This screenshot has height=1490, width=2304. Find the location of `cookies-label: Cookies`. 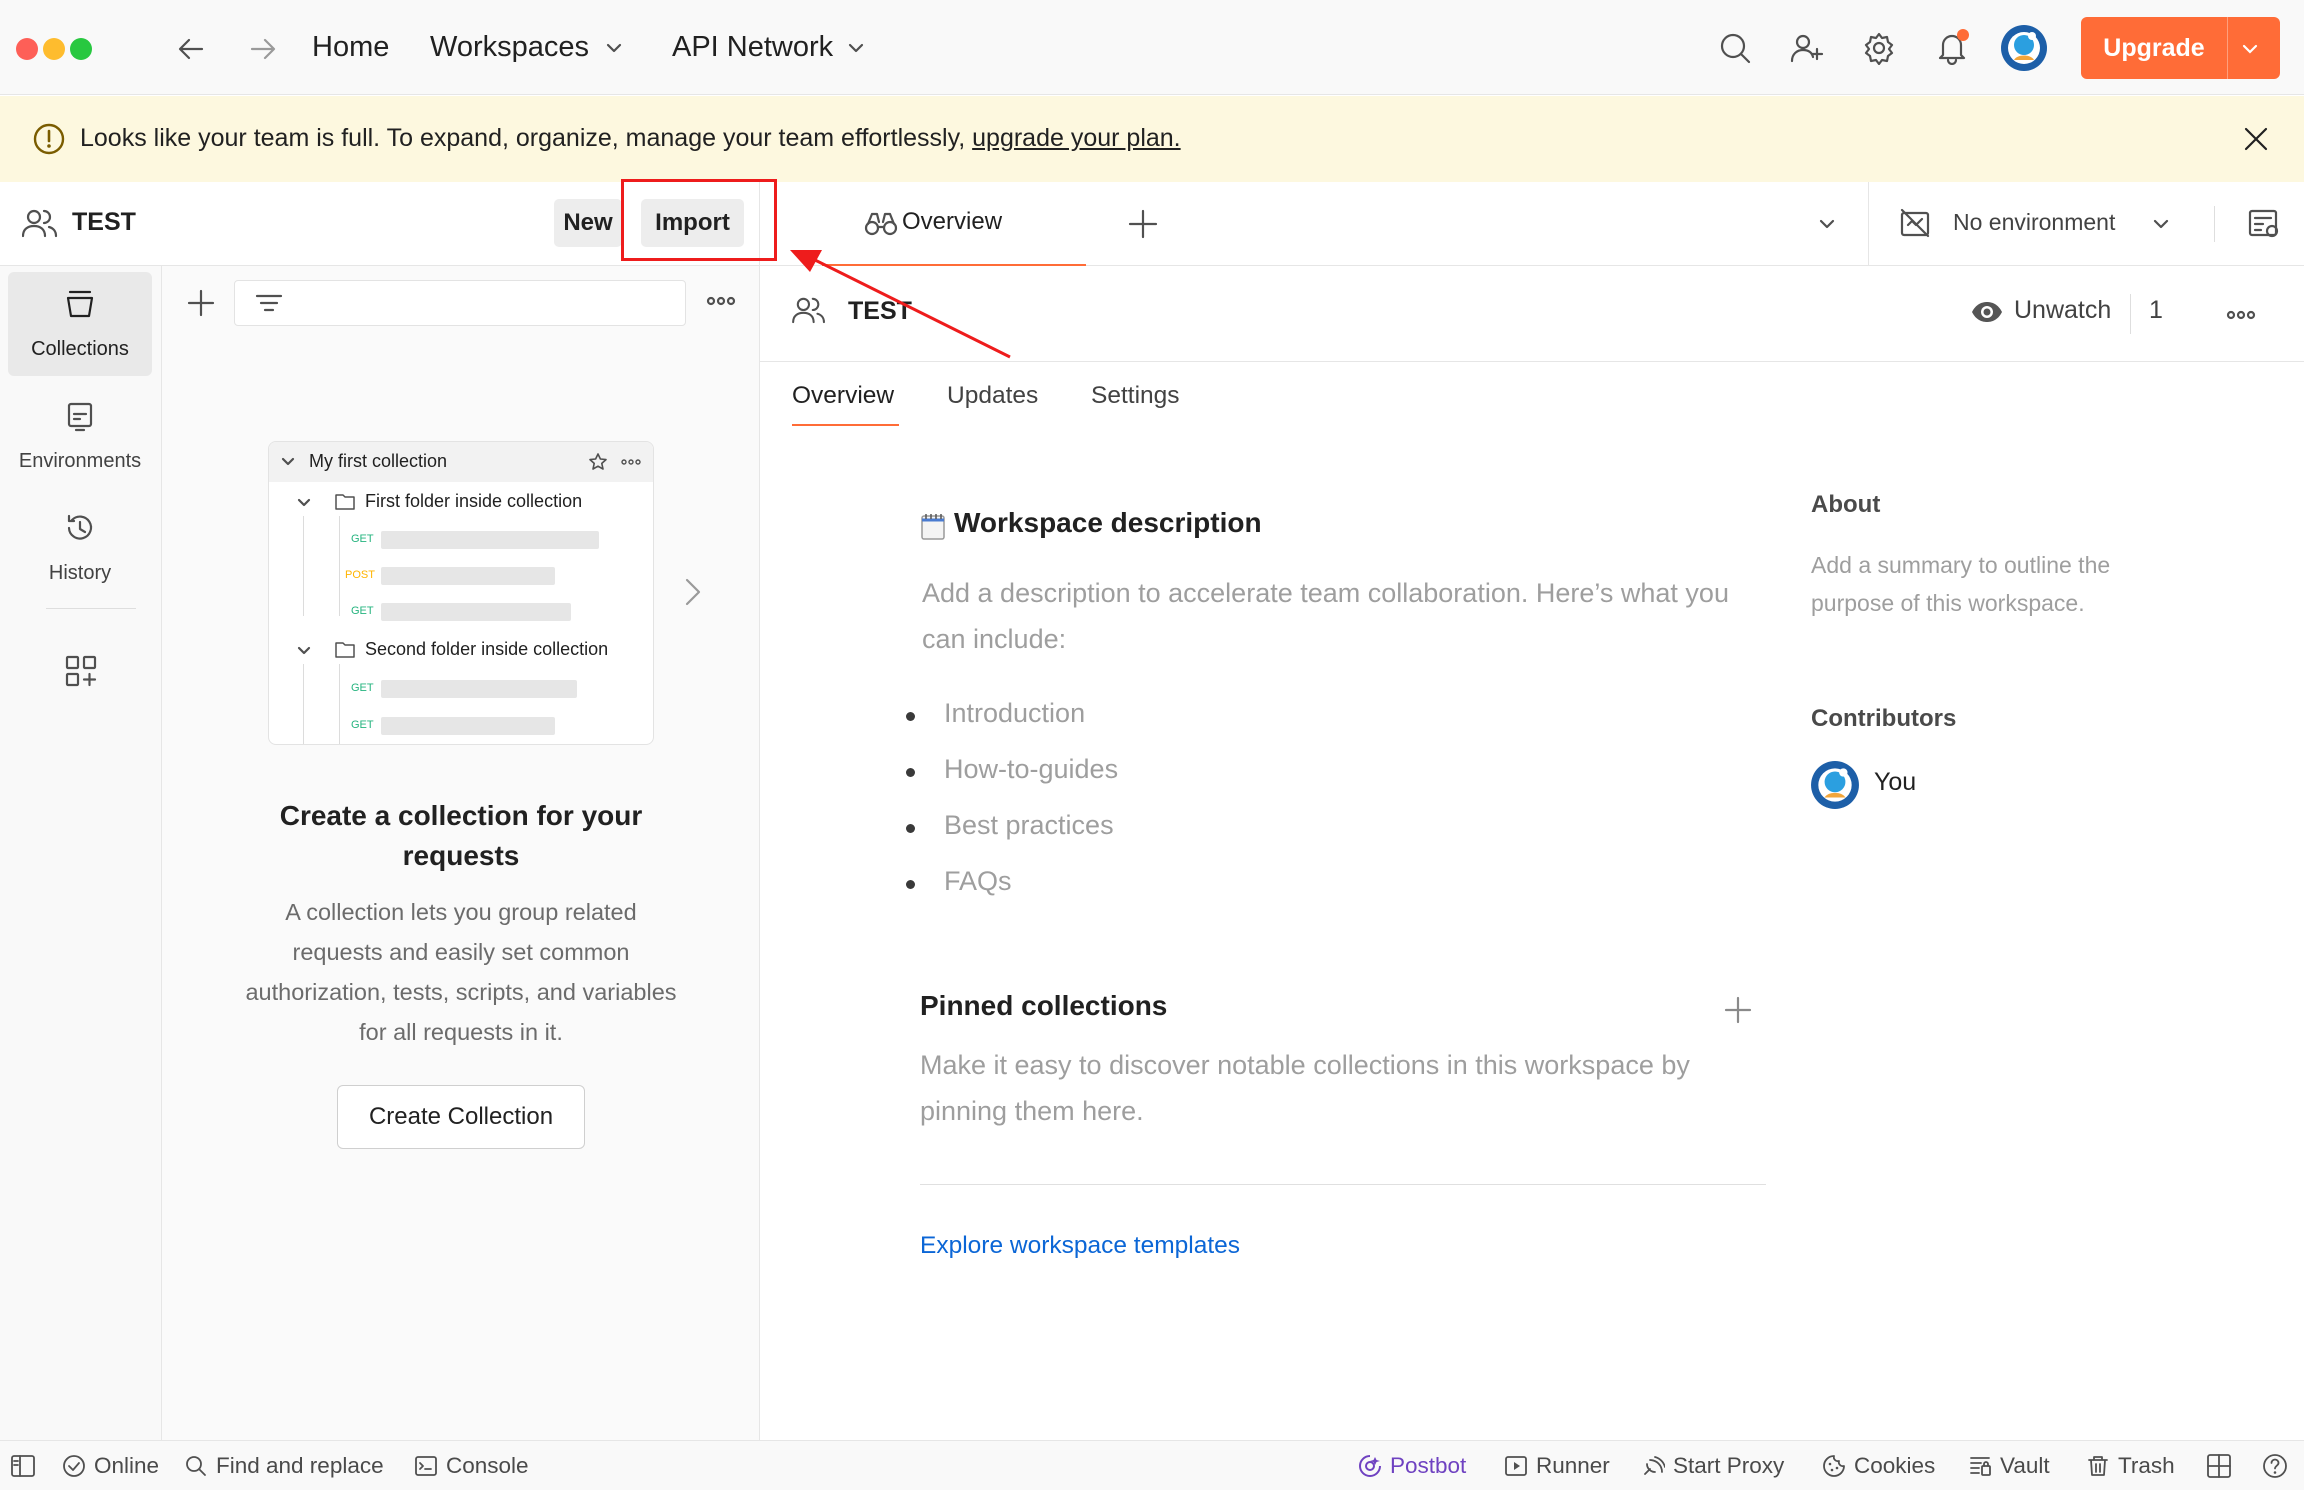

cookies-label: Cookies is located at coordinates (1895, 1465).